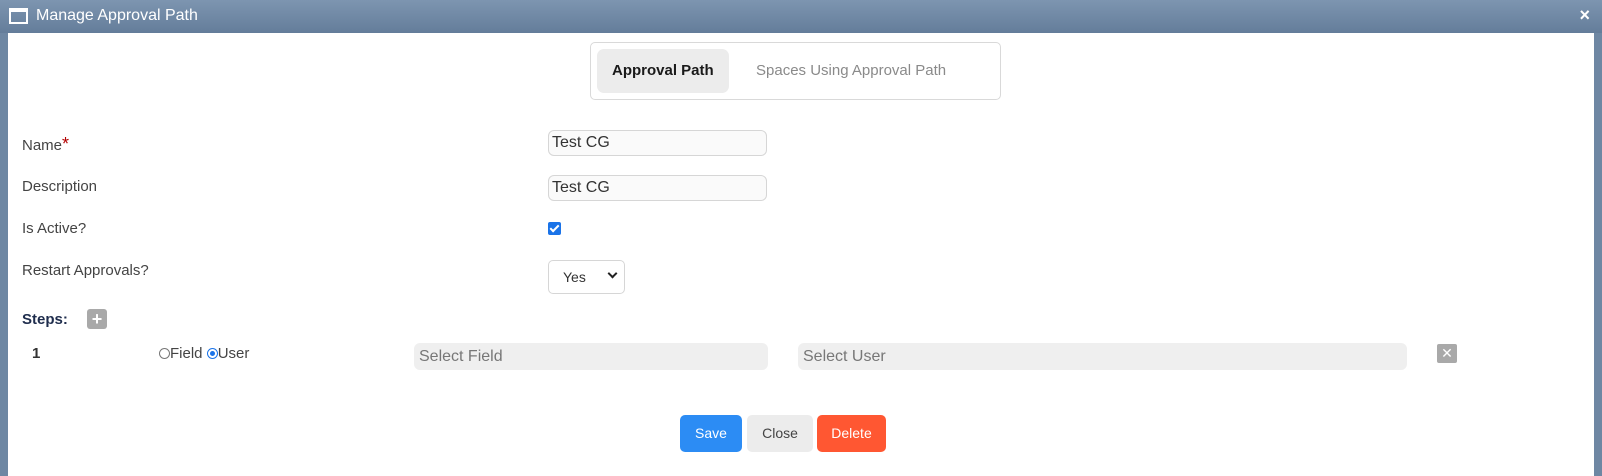 This screenshot has height=476, width=1602. Describe the element at coordinates (60, 186) in the screenshot. I see `description-label: Description` at that location.